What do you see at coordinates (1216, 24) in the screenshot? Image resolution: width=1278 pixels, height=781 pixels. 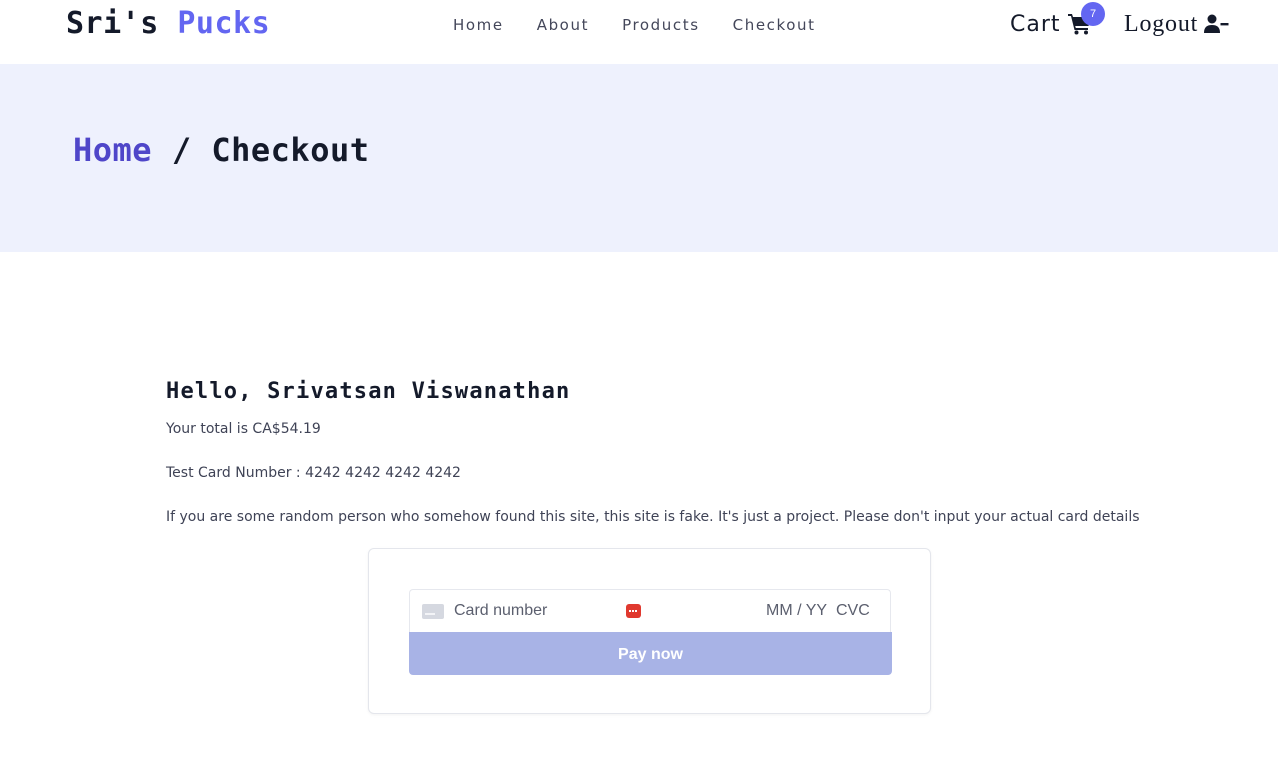 I see `user-minus-icon` at bounding box center [1216, 24].